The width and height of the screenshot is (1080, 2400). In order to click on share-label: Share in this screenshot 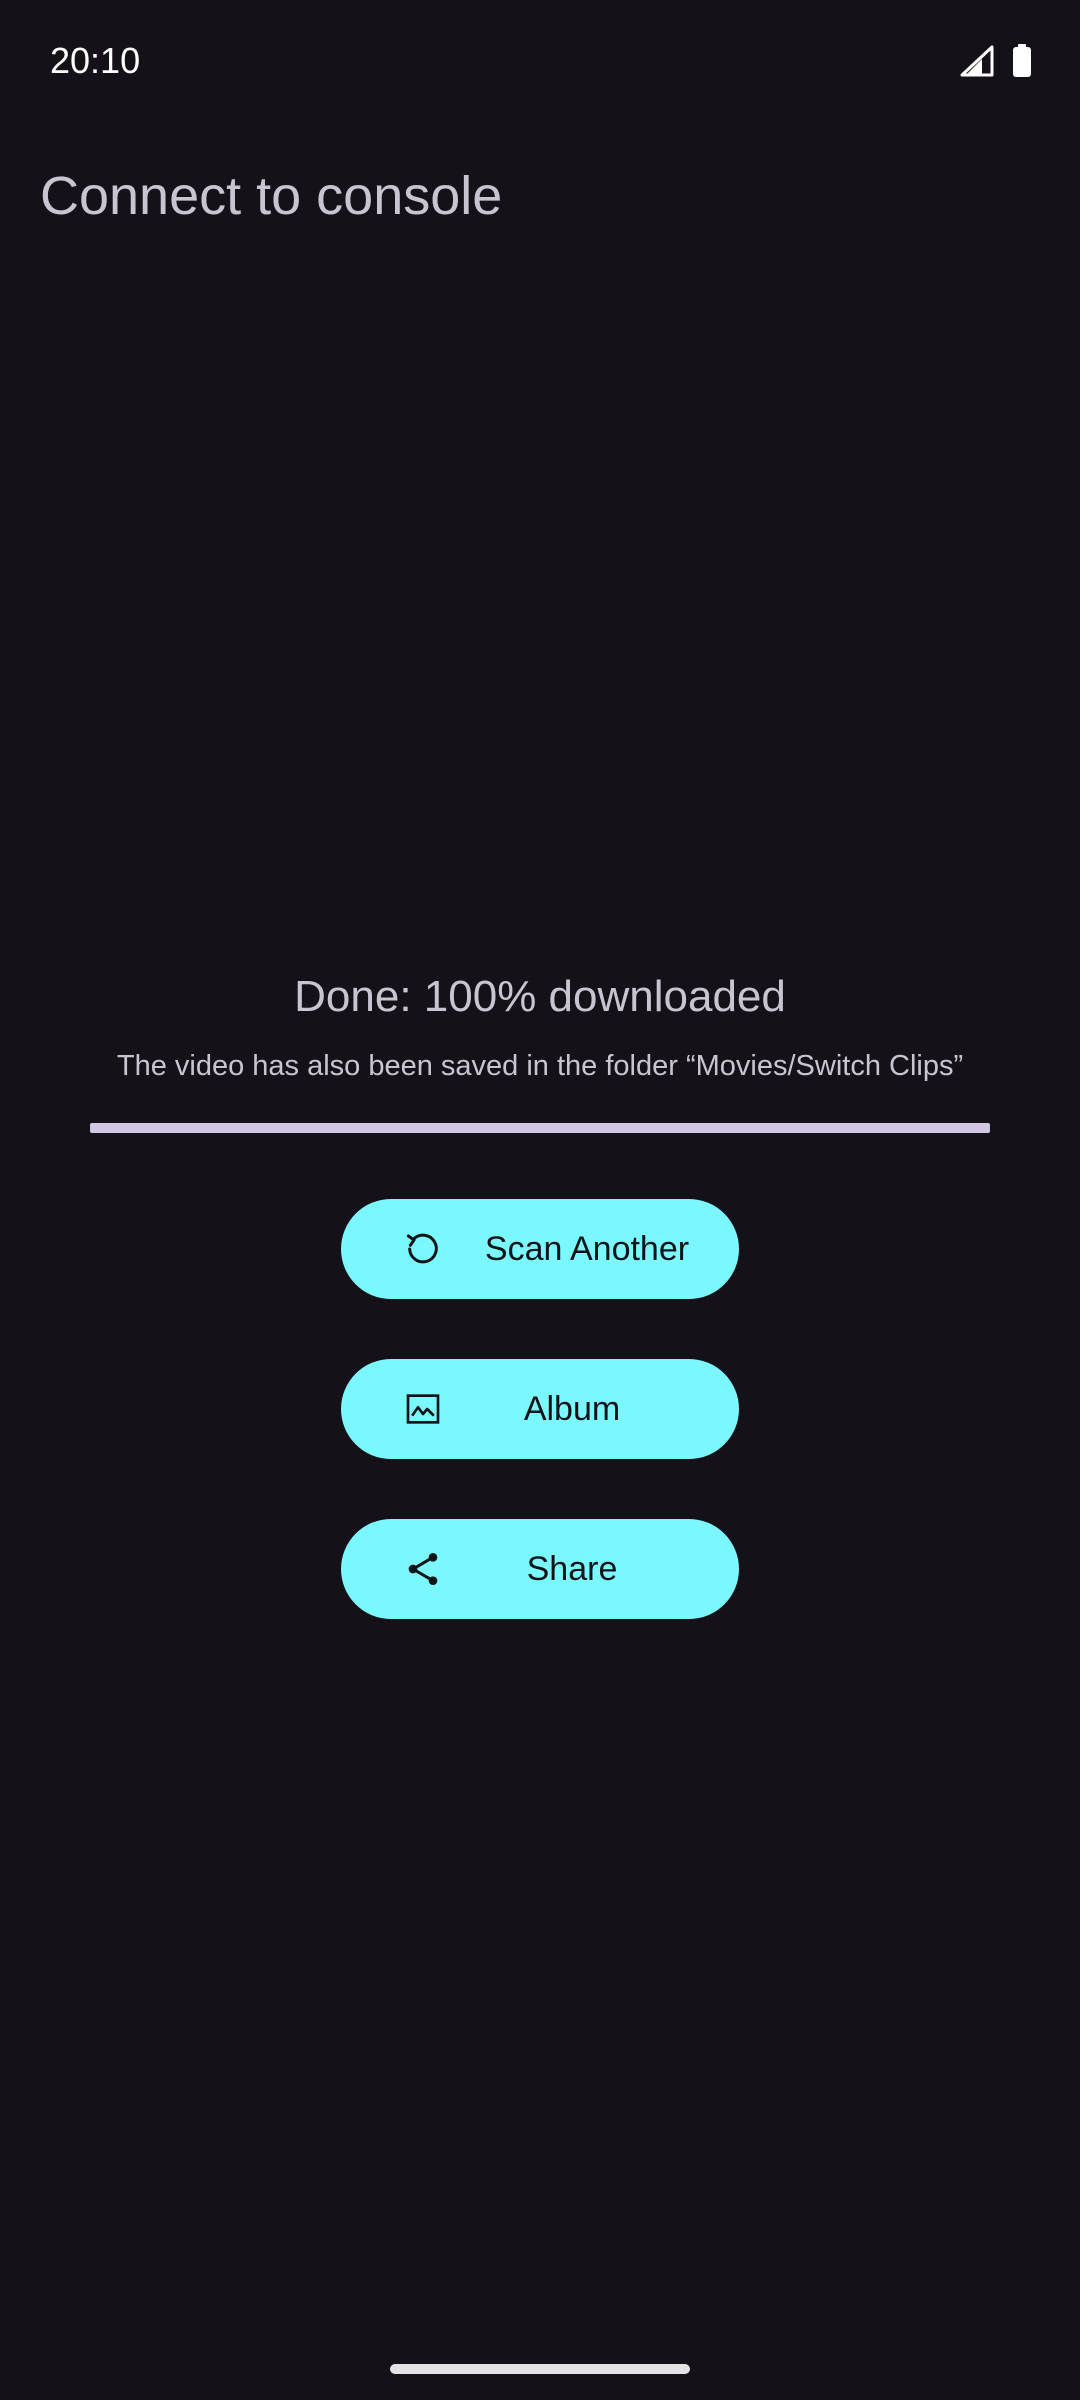, I will do `click(572, 1568)`.